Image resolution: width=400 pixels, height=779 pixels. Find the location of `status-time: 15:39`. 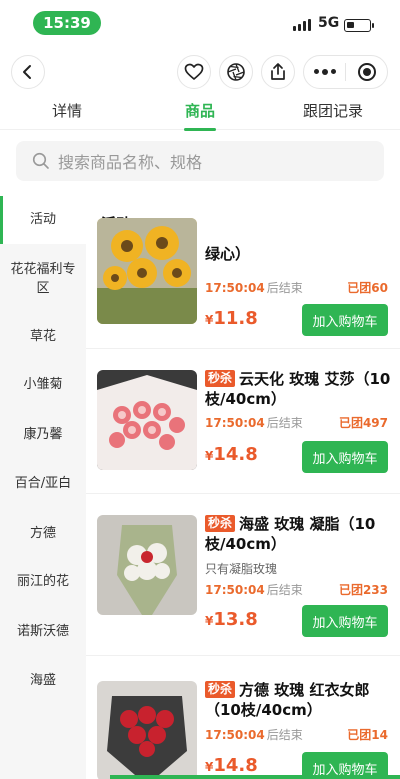

status-time: 15:39 is located at coordinates (67, 23).